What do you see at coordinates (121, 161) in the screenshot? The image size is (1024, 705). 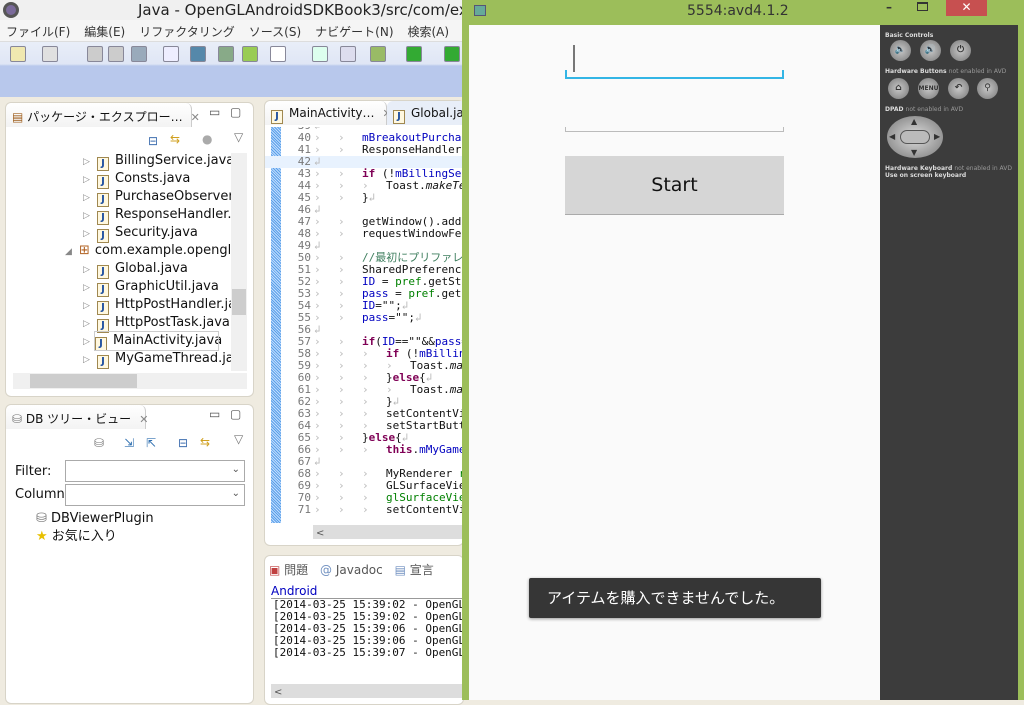 I see `tree-item: ▷ J BillingService.java` at bounding box center [121, 161].